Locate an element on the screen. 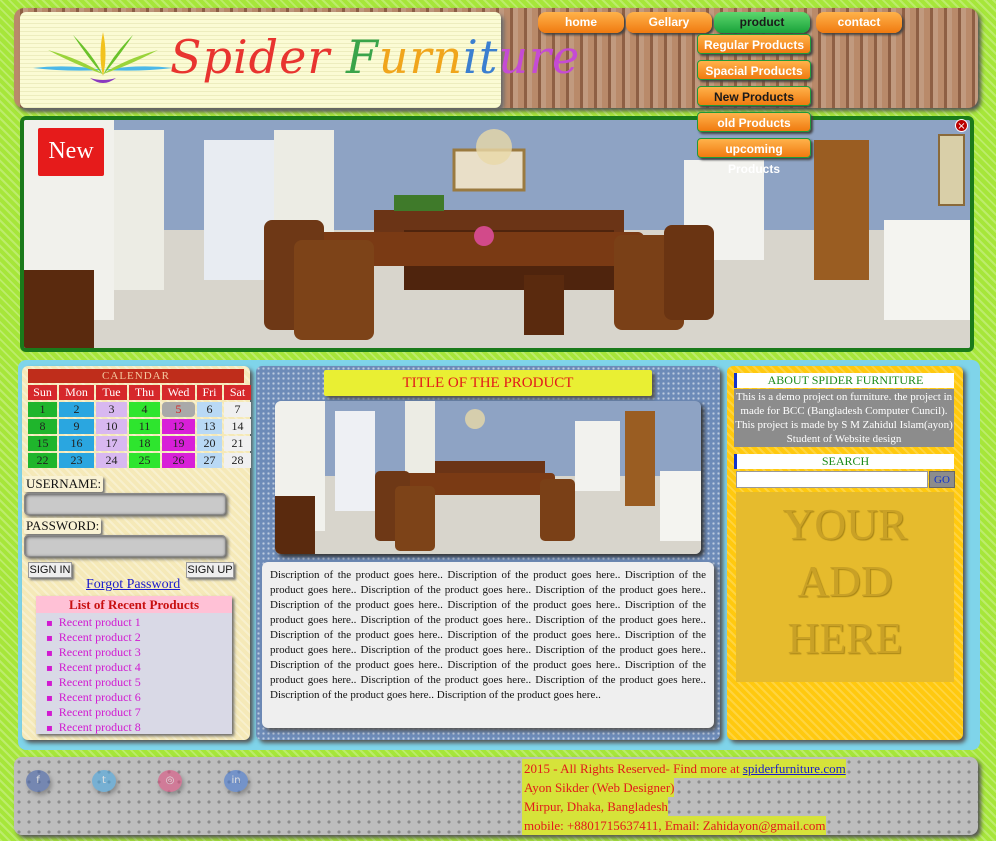  calendar-day: 28 is located at coordinates (237, 460).